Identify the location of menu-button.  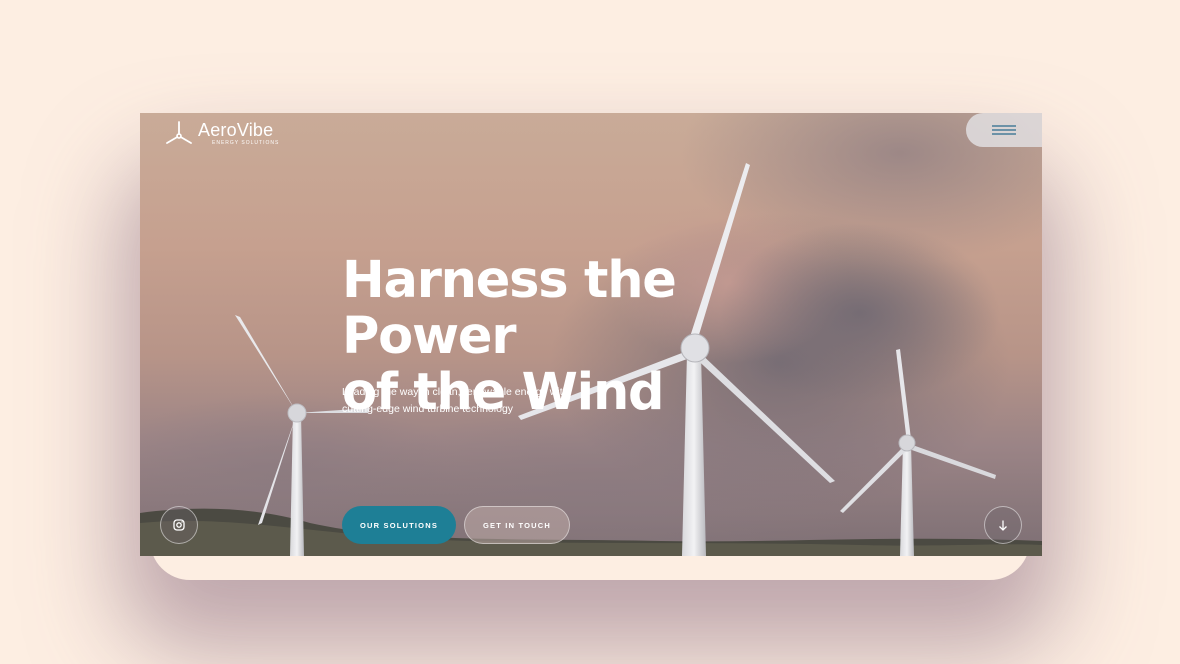
(1004, 130).